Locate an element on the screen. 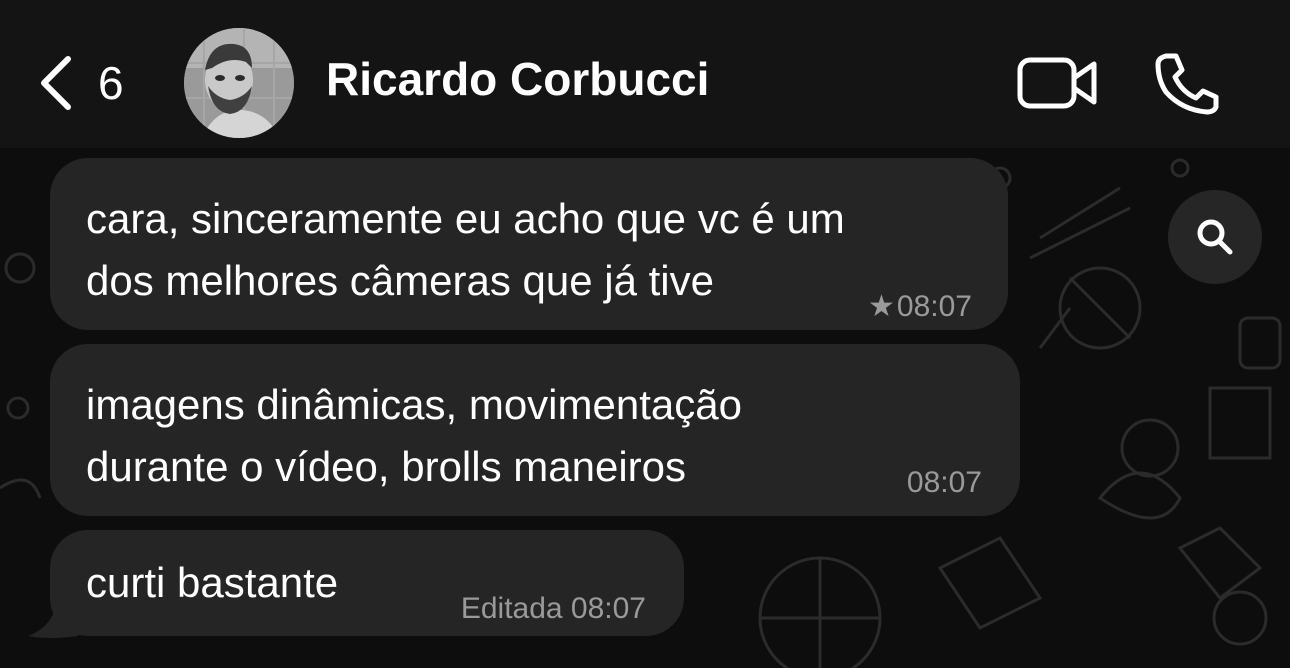  message-meta: 08:07 is located at coordinates (944, 483).